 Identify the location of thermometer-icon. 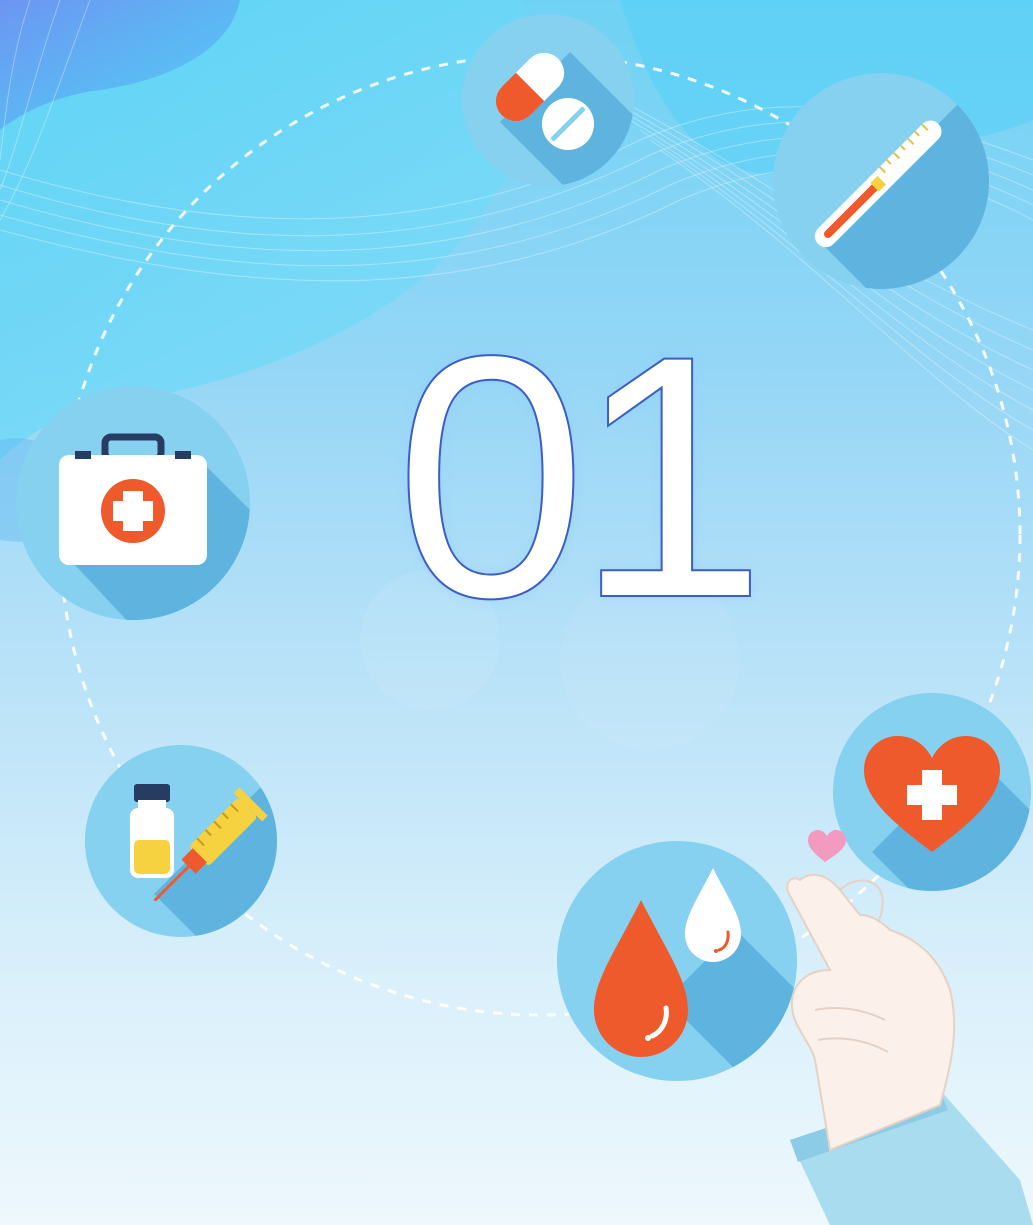
(881, 181).